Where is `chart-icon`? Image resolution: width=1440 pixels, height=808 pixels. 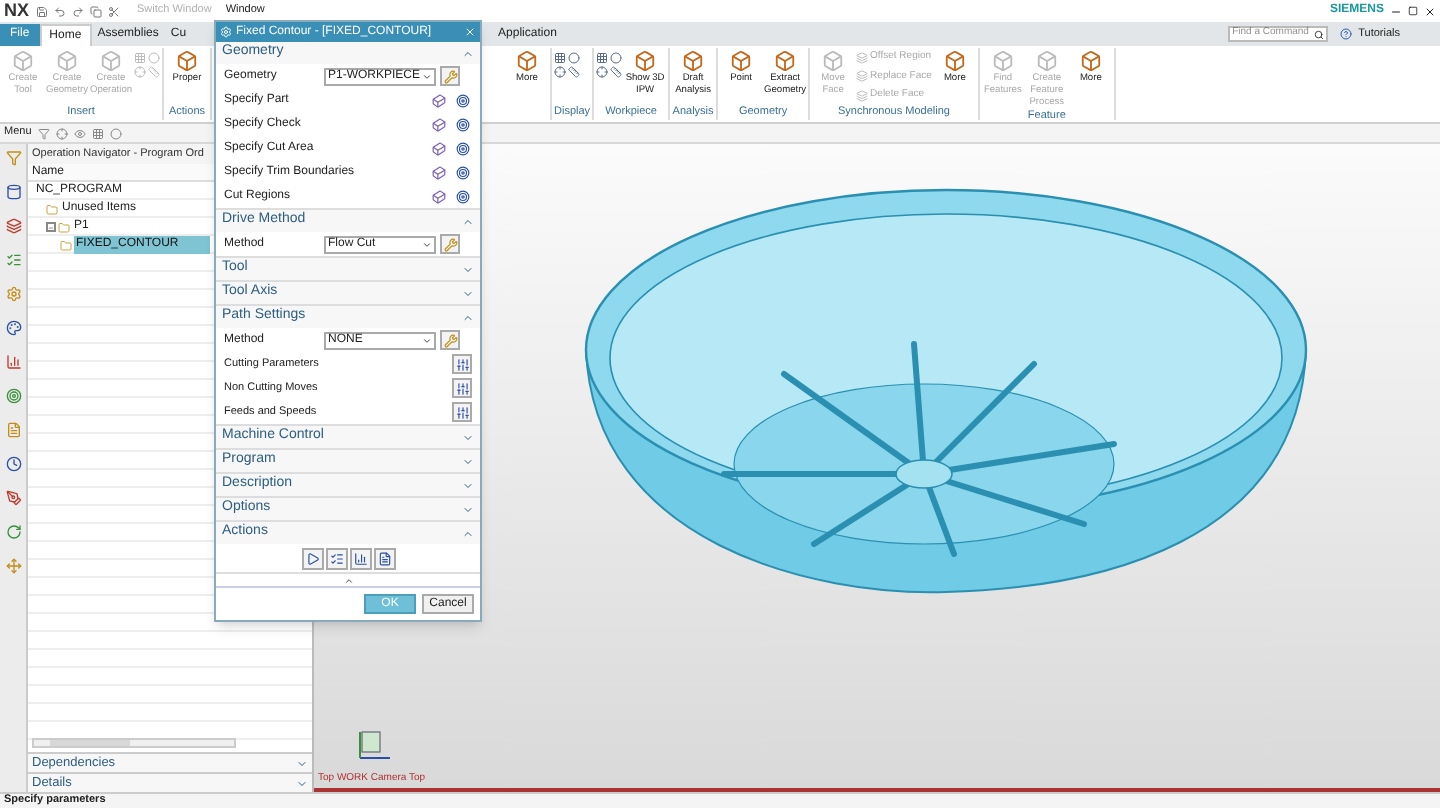
chart-icon is located at coordinates (360, 558).